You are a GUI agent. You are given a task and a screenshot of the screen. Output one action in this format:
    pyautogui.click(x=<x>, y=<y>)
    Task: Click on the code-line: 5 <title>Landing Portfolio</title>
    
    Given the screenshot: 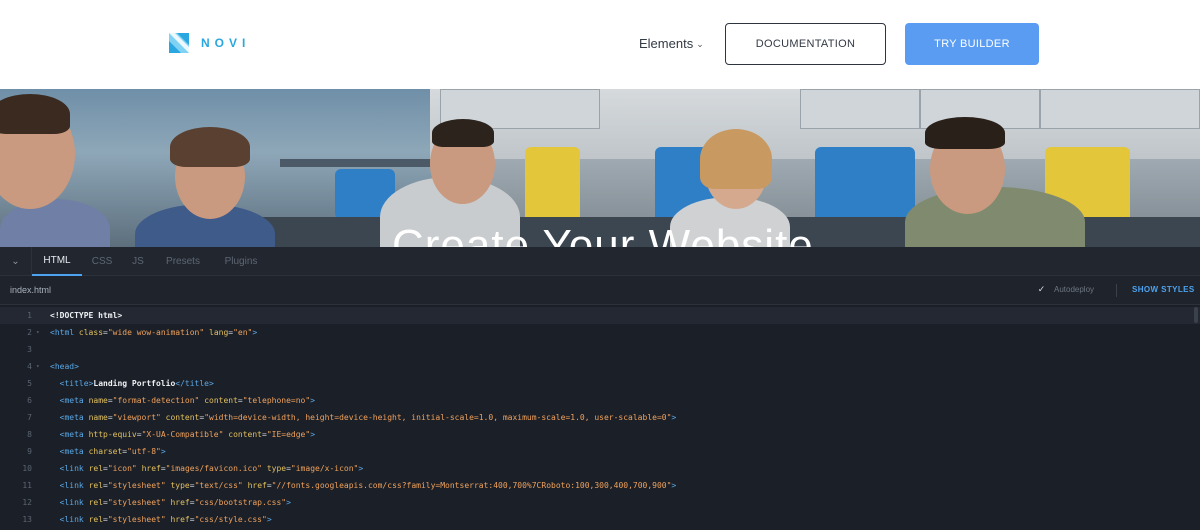 What is the action you would take?
    pyautogui.click(x=600, y=383)
    